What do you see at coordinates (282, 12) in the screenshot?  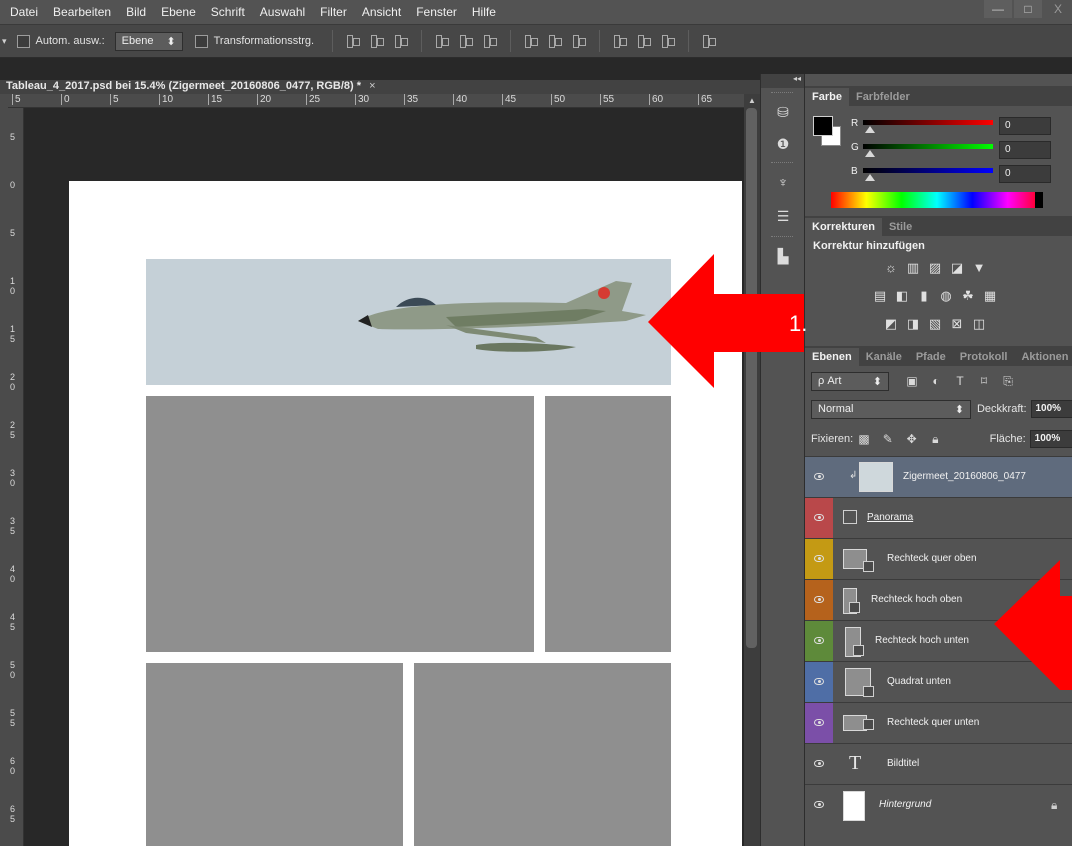 I see `menu-auswahl: Auswahl` at bounding box center [282, 12].